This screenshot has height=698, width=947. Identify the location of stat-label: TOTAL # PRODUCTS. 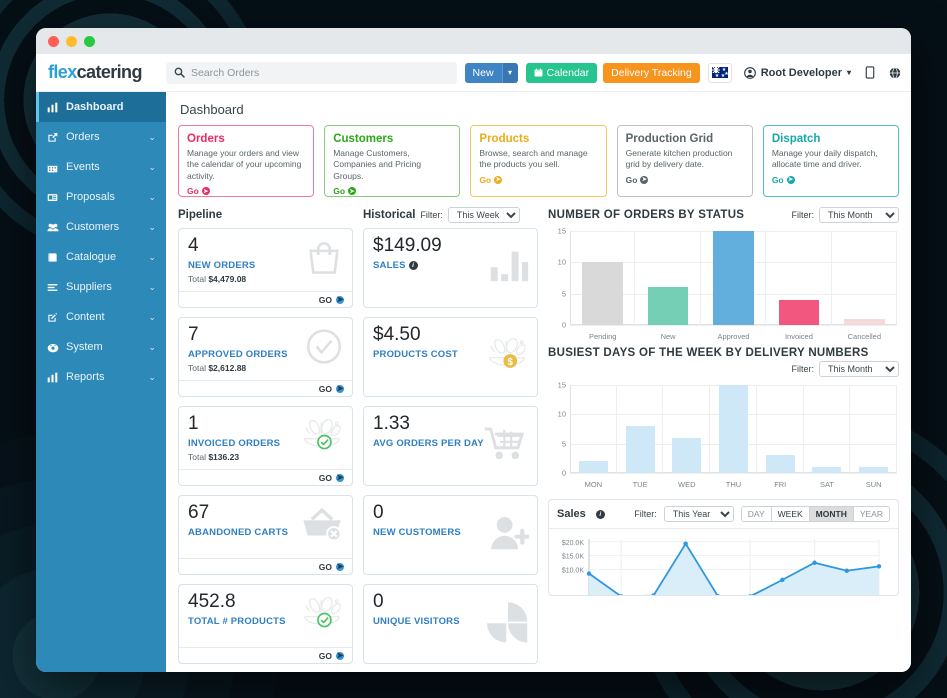
(237, 621).